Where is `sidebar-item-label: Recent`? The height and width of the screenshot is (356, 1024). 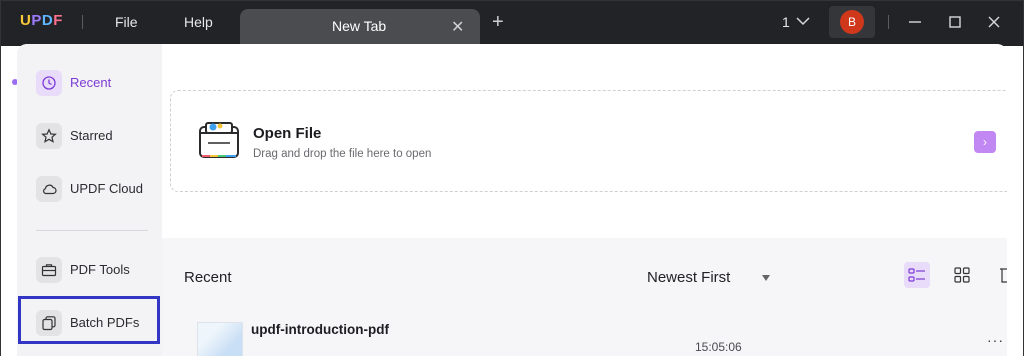 sidebar-item-label: Recent is located at coordinates (91, 82).